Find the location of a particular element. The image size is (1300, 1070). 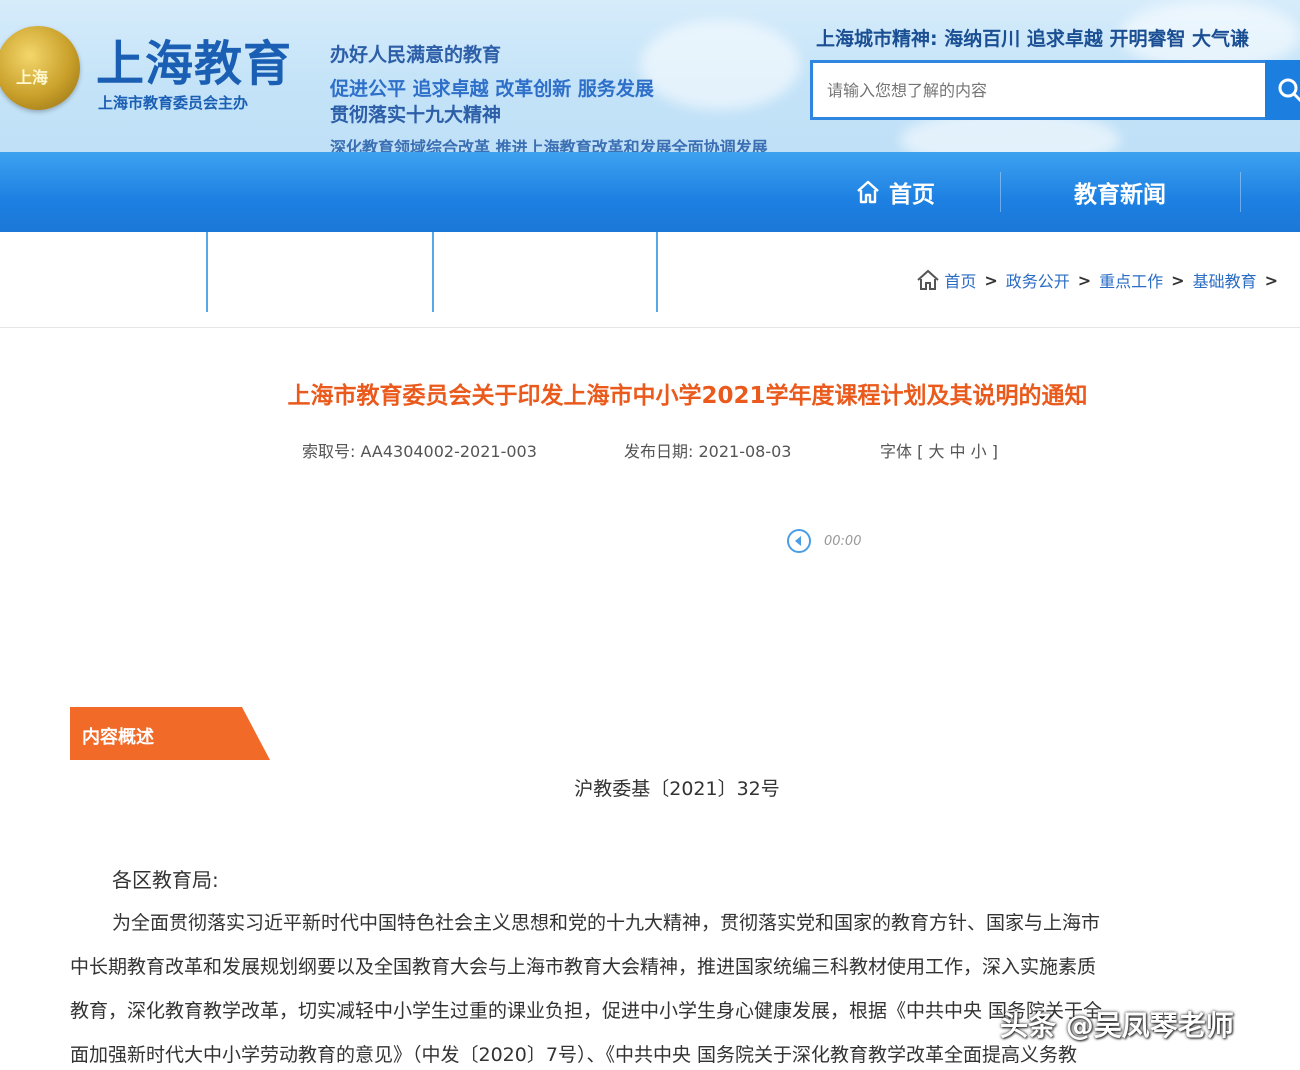

audio-player: 00:00 is located at coordinates (823, 541).